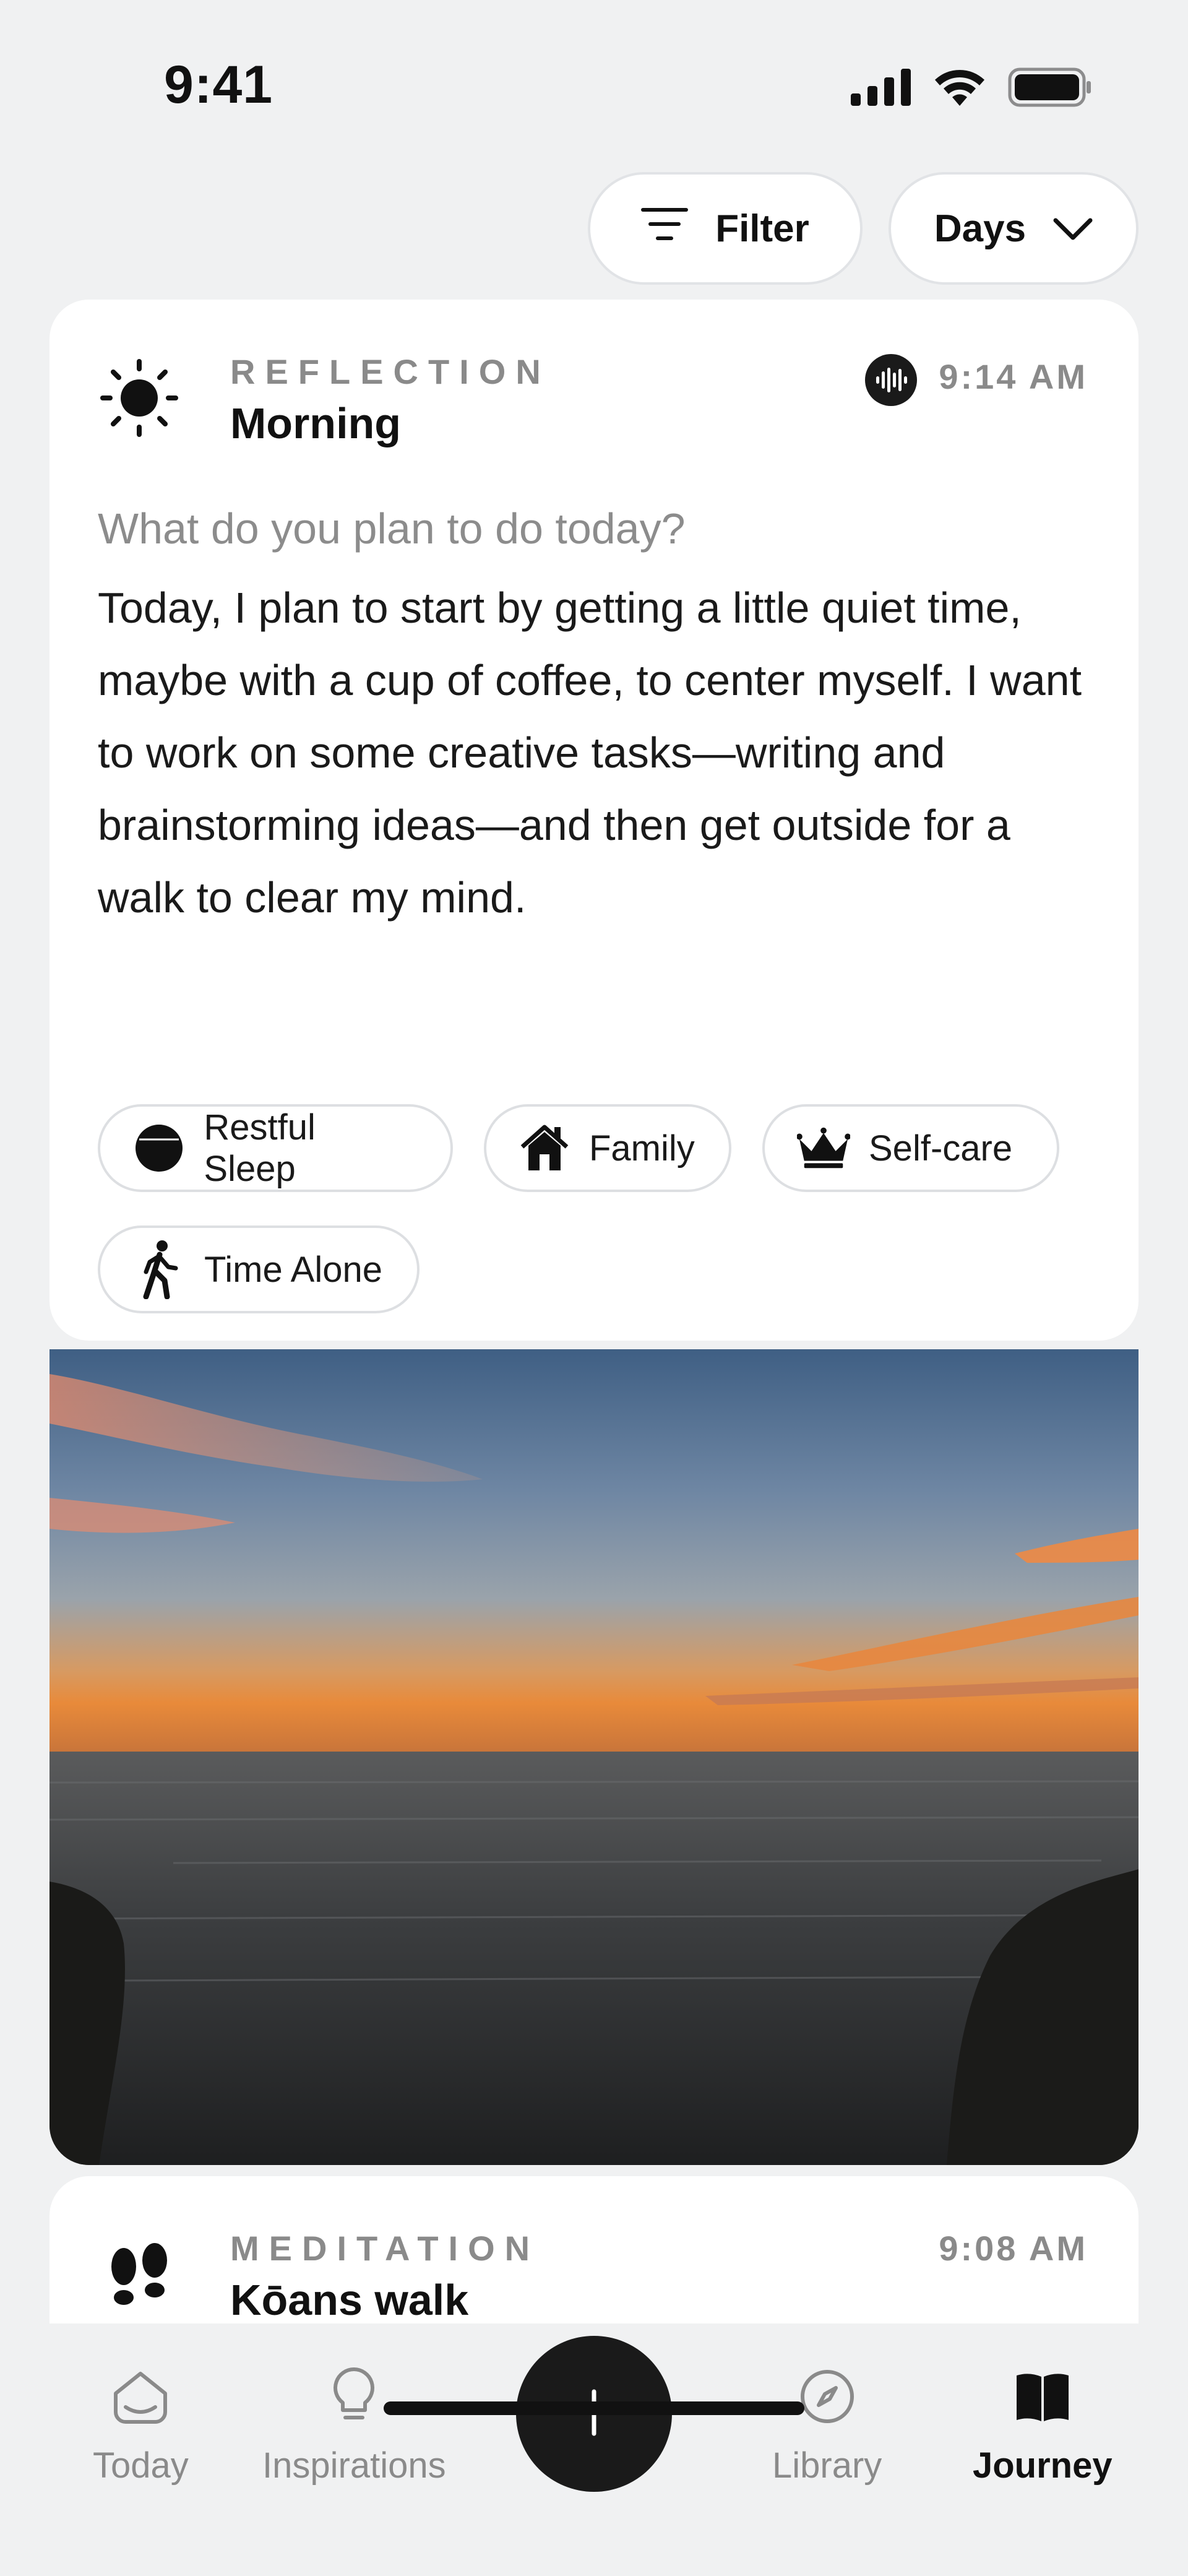 This screenshot has height=2576, width=1188. I want to click on tag-restful-sleep: Restful Sleep, so click(275, 1148).